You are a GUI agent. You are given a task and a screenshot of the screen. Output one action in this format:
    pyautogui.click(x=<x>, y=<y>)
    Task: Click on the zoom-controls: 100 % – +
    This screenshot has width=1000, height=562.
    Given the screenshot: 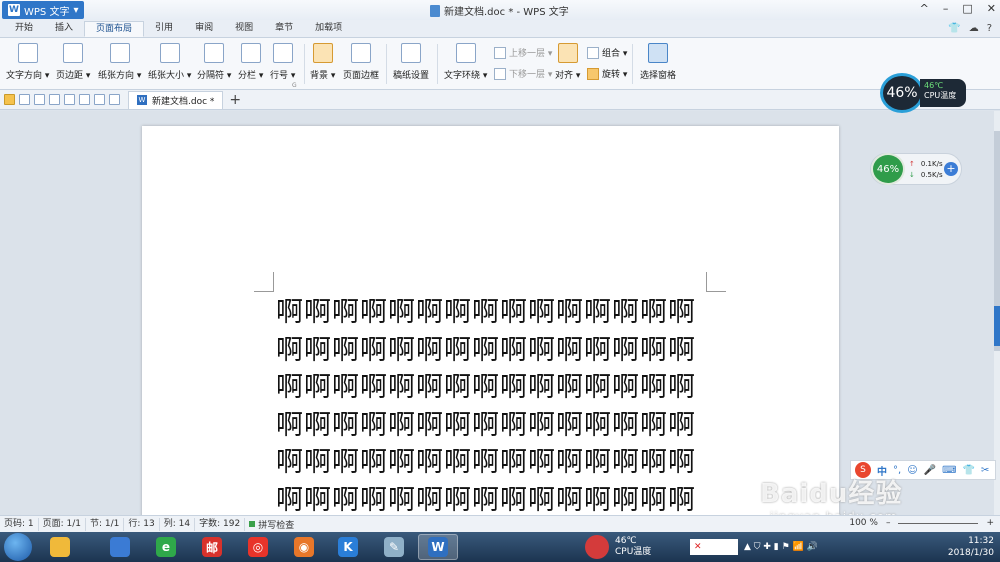 What is the action you would take?
    pyautogui.click(x=921, y=523)
    